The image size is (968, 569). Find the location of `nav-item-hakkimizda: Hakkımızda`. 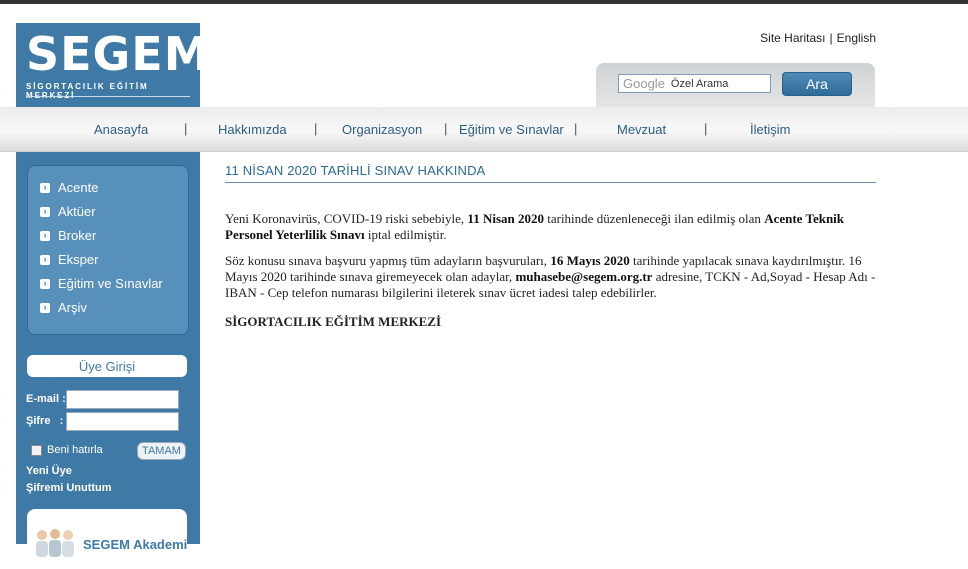

nav-item-hakkimizda: Hakkımızda is located at coordinates (252, 129).